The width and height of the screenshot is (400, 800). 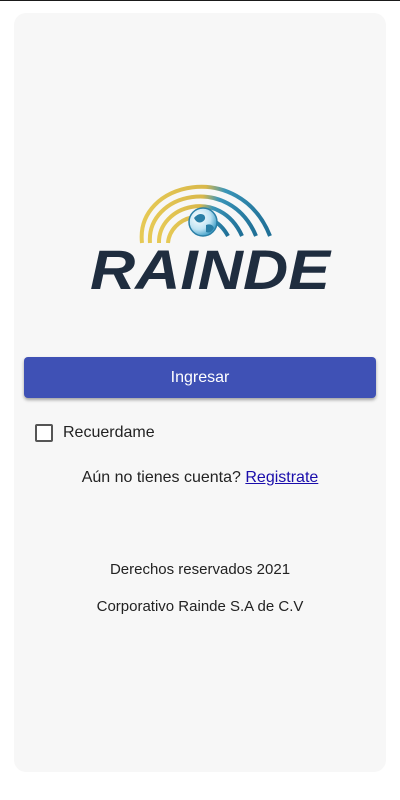 I want to click on svg-text: RAINDE, so click(x=211, y=269).